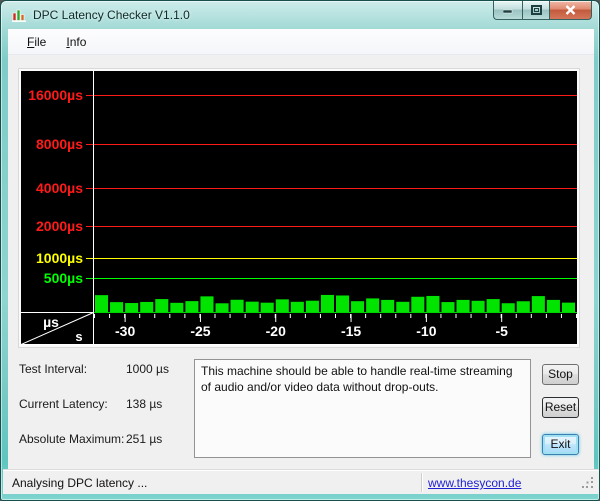  I want to click on gridline-label-1000: 1000µs, so click(59, 258).